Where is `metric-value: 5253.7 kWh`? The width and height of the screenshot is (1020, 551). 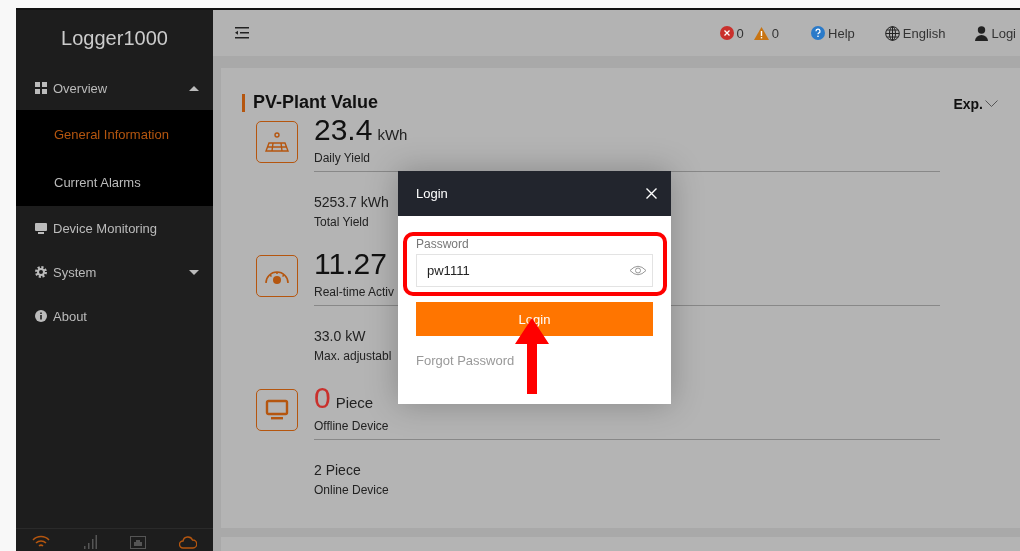
metric-value: 5253.7 kWh is located at coordinates (351, 202).